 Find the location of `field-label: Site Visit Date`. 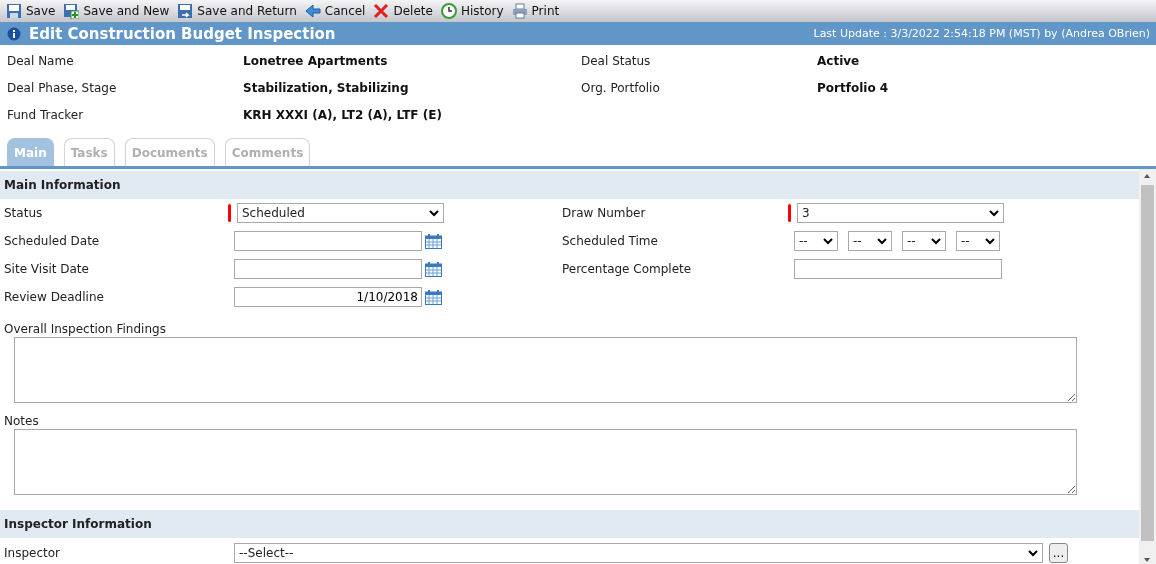

field-label: Site Visit Date is located at coordinates (47, 269).